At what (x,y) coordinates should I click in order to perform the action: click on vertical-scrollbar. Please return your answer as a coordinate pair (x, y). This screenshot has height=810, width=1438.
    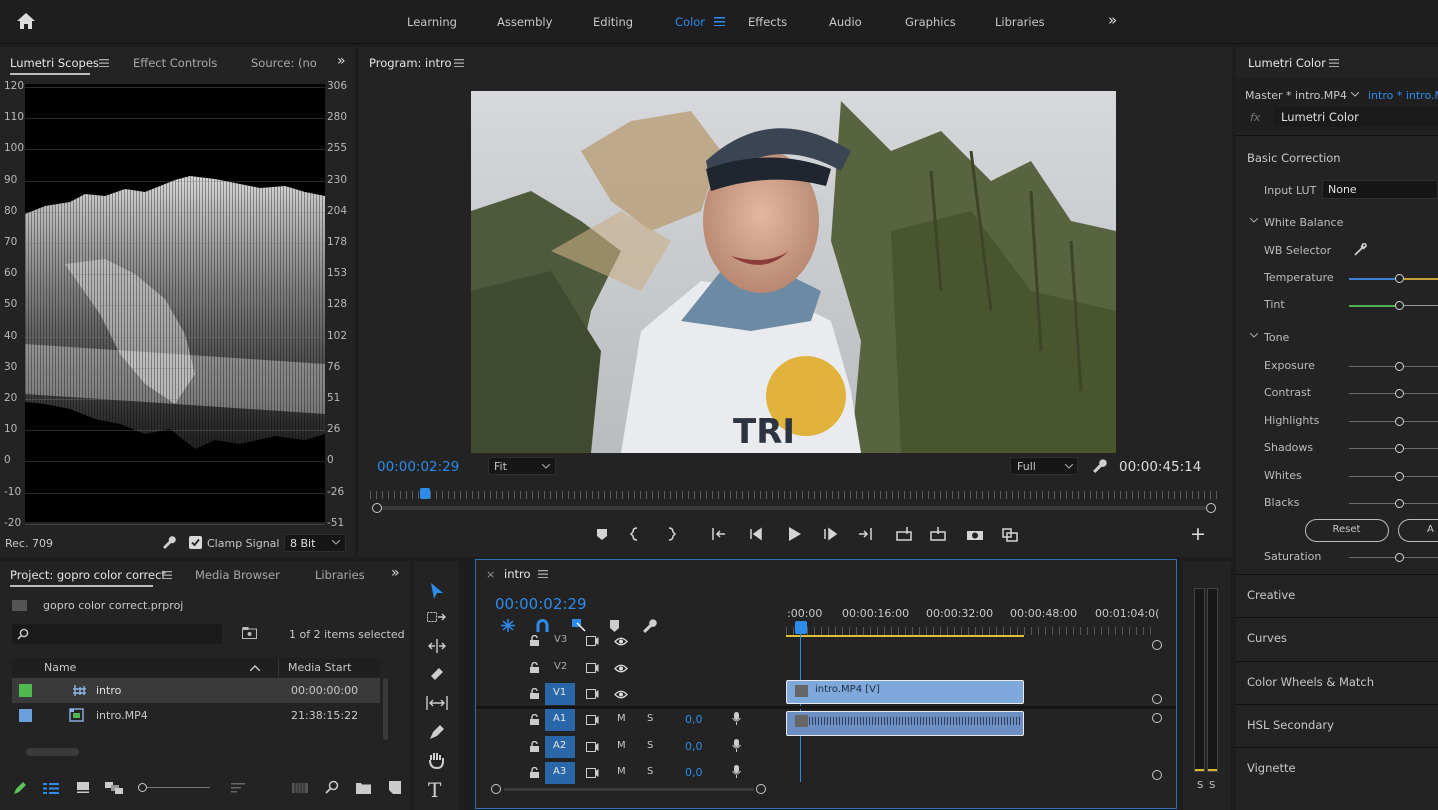
    Looking at the image, I should click on (385, 709).